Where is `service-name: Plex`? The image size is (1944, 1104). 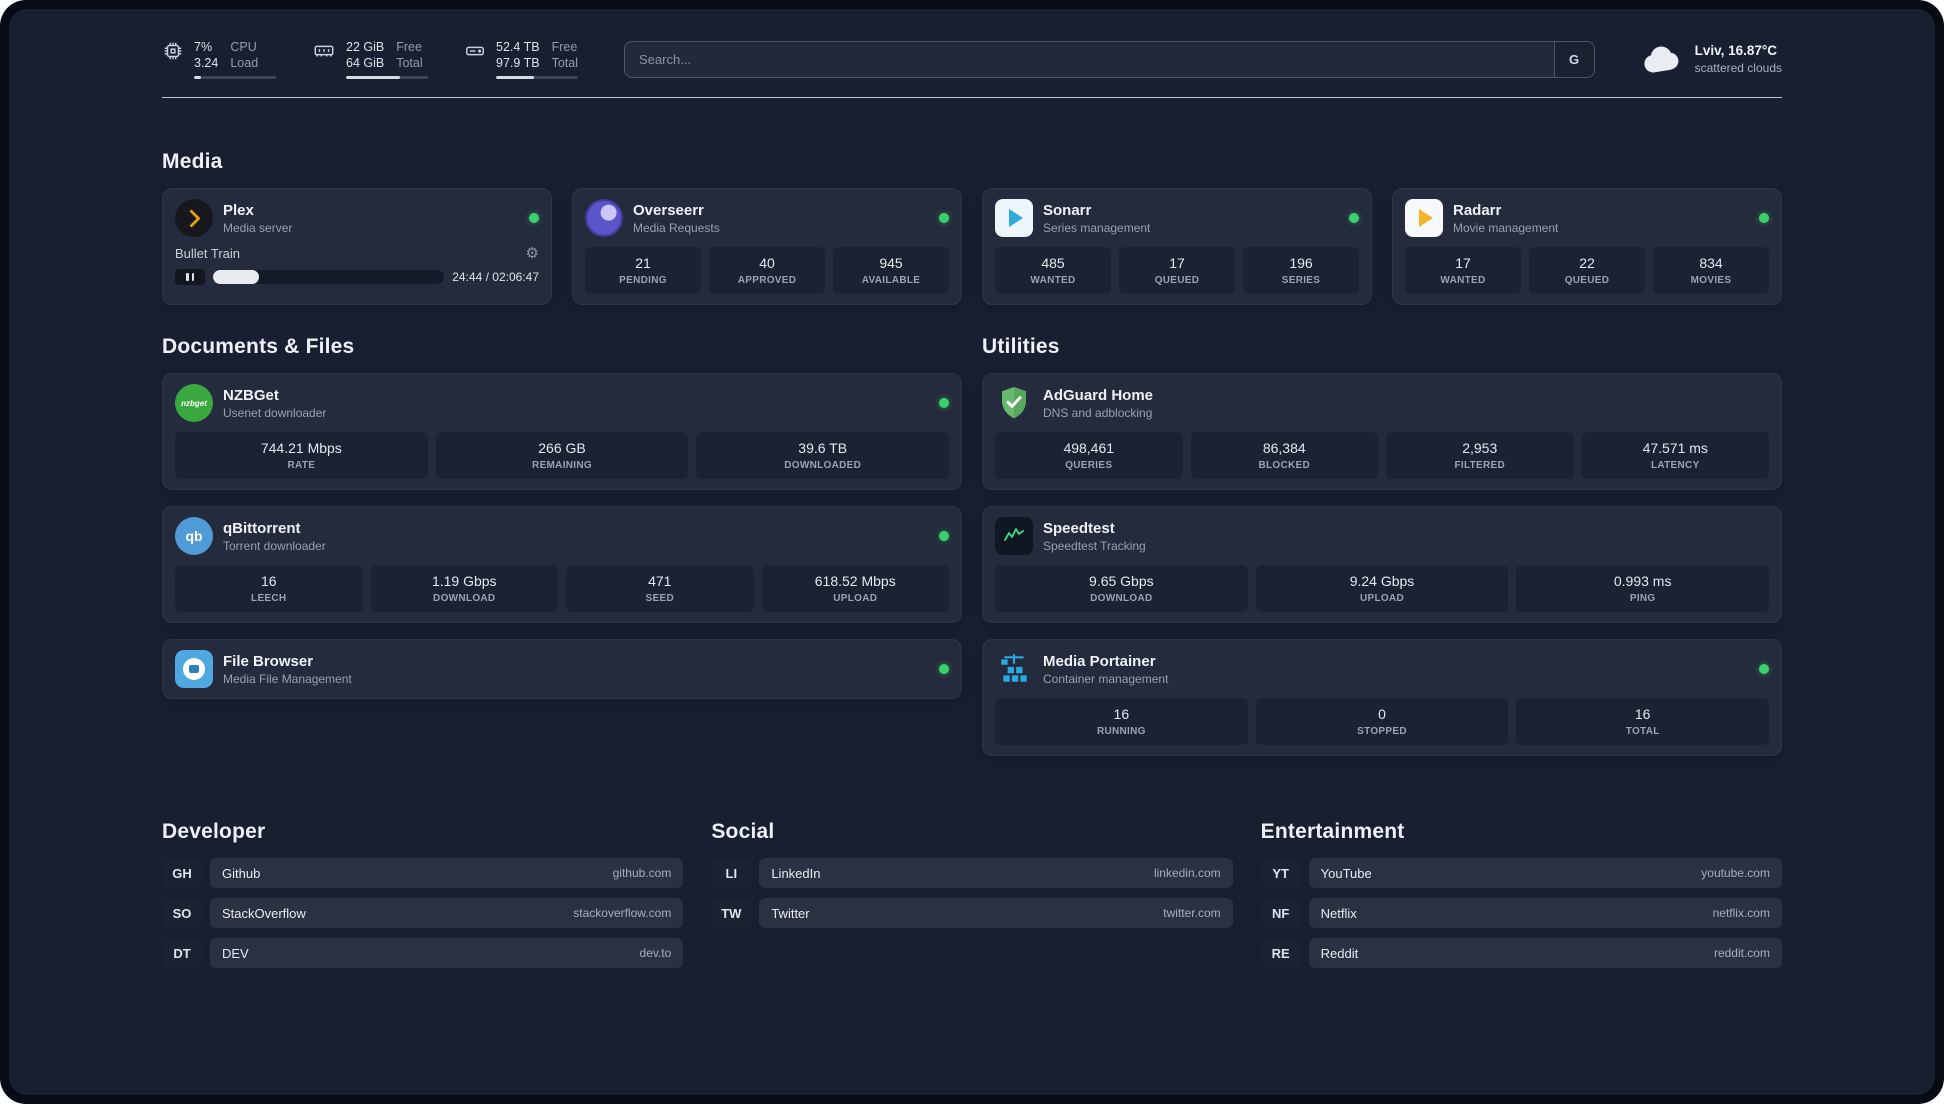 service-name: Plex is located at coordinates (238, 210).